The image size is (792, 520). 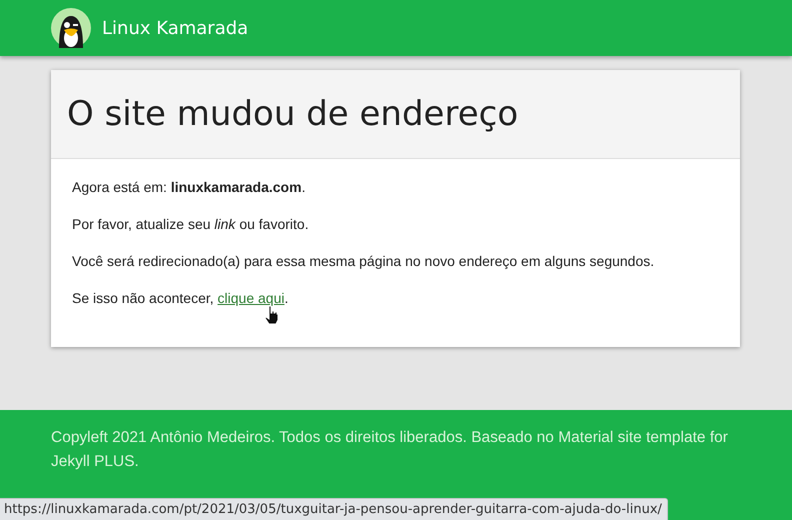 I want to click on footer-text: Copyleft 2021 Antônio Medeiros. Todos os direitos liberados. Baseado no Material site template for Jekyll PLUS., so click(x=390, y=450).